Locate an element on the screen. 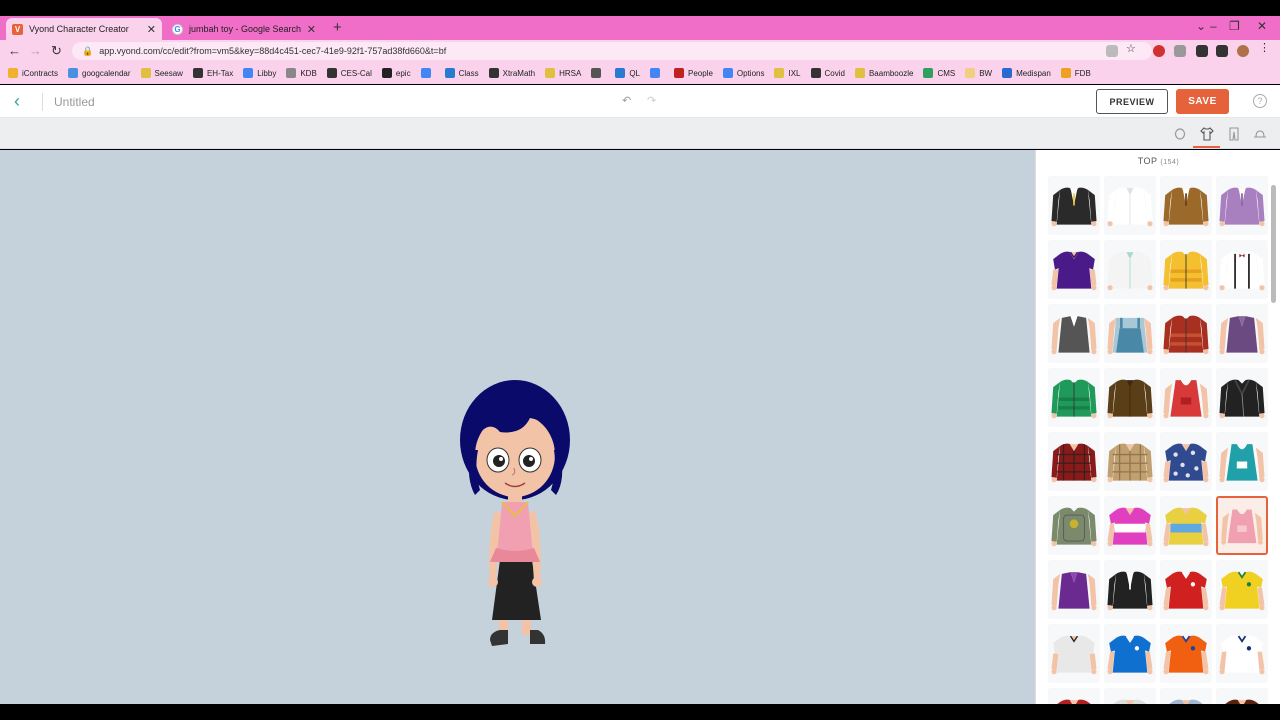 The width and height of the screenshot is (1280, 720). bookmark-item: People is located at coordinates (693, 73).